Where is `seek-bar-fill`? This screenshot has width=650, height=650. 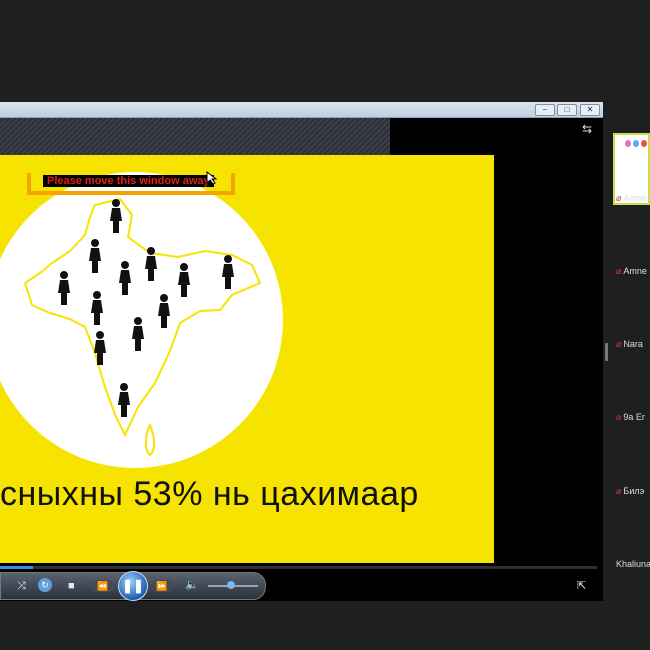
seek-bar-fill is located at coordinates (16, 567).